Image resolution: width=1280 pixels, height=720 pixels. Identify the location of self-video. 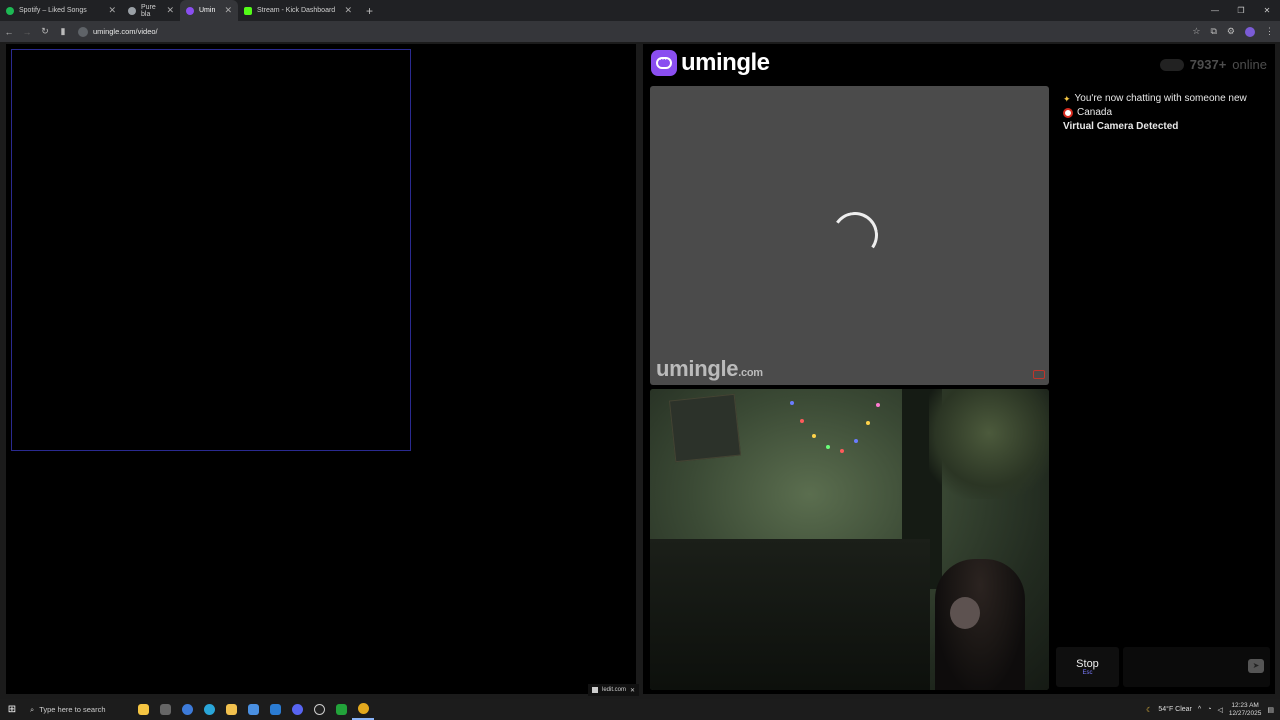
(849, 539).